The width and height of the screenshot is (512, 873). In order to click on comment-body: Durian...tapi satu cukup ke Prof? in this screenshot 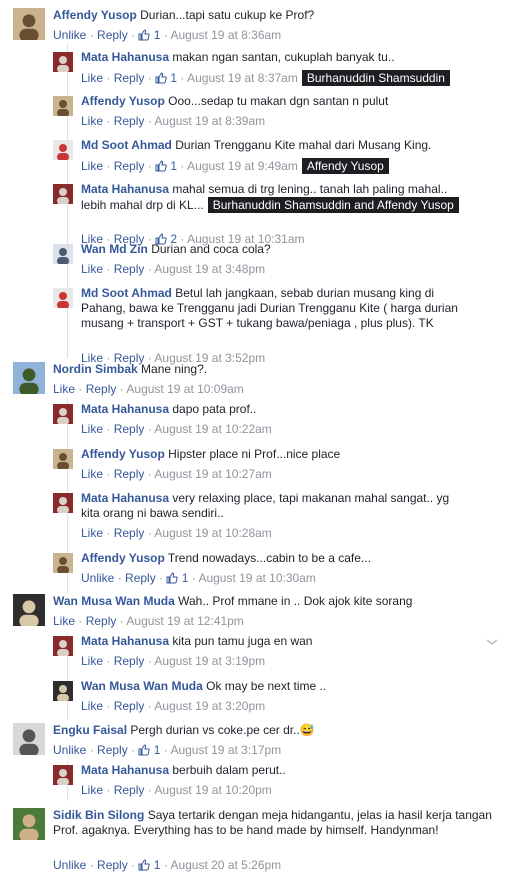, I will do `click(227, 15)`.